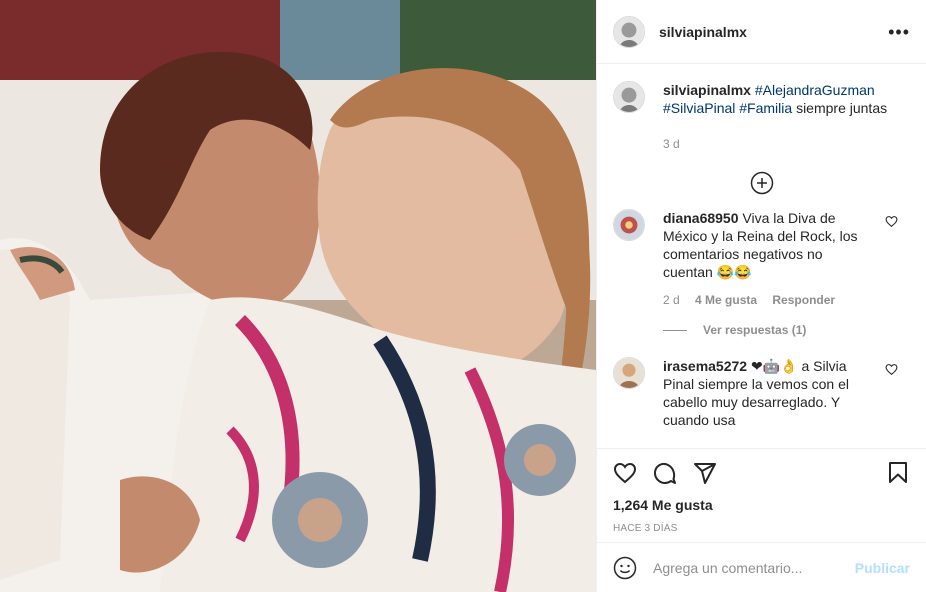  Describe the element at coordinates (842, 108) in the screenshot. I see `caption-text: siempre juntas` at that location.